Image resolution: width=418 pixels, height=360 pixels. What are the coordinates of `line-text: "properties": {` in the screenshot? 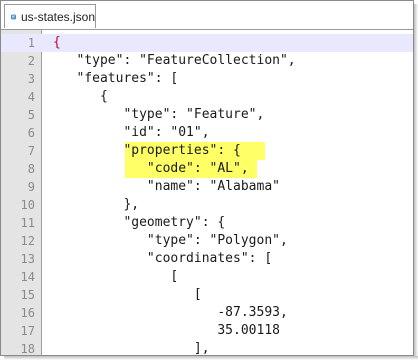 It's located at (147, 150).